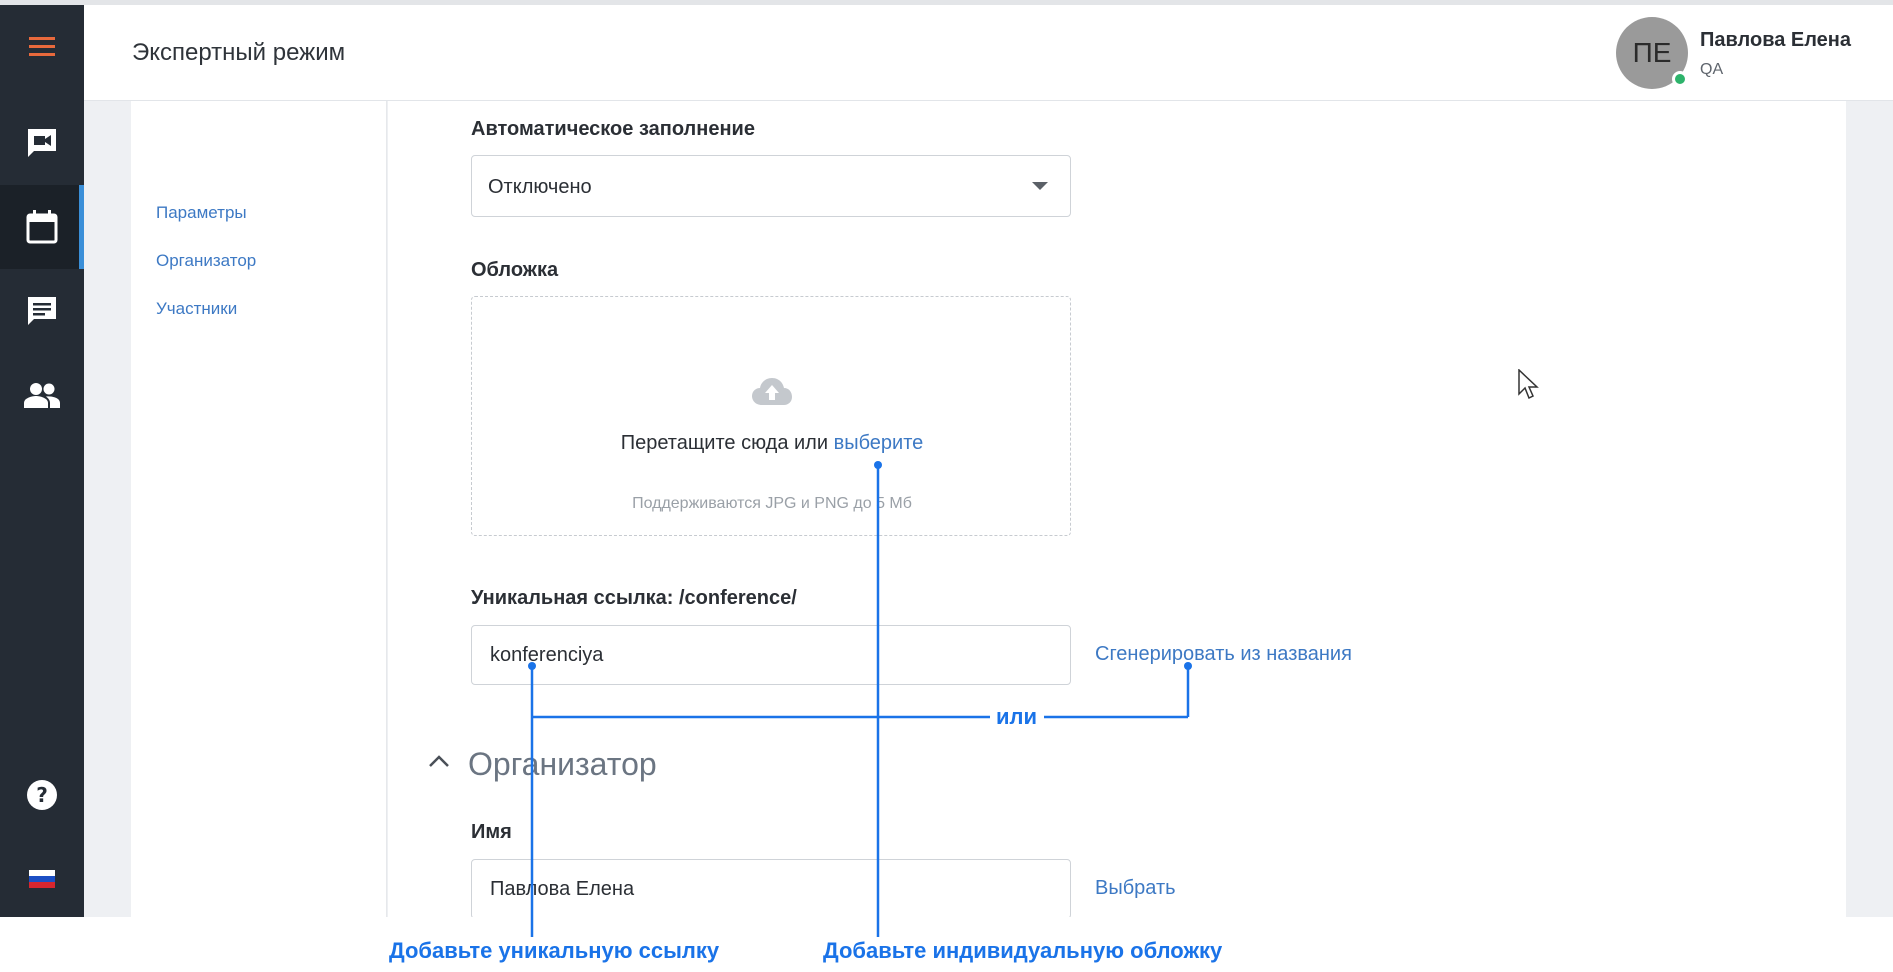 The image size is (1893, 972). What do you see at coordinates (206, 261) in the screenshot?
I see `toc-item-organizer: Организатор` at bounding box center [206, 261].